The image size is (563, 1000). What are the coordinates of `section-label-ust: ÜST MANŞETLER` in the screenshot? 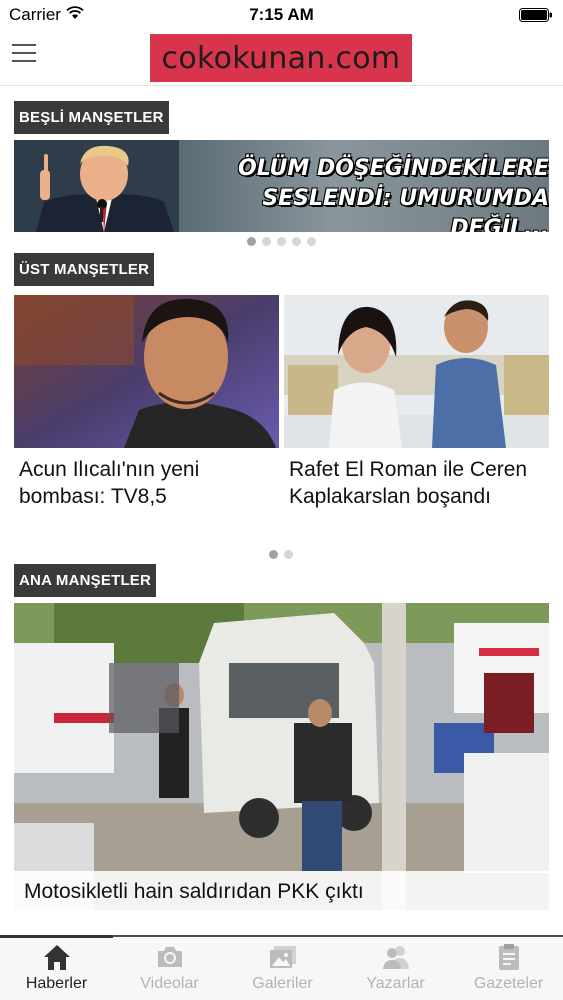 It's located at (84, 269).